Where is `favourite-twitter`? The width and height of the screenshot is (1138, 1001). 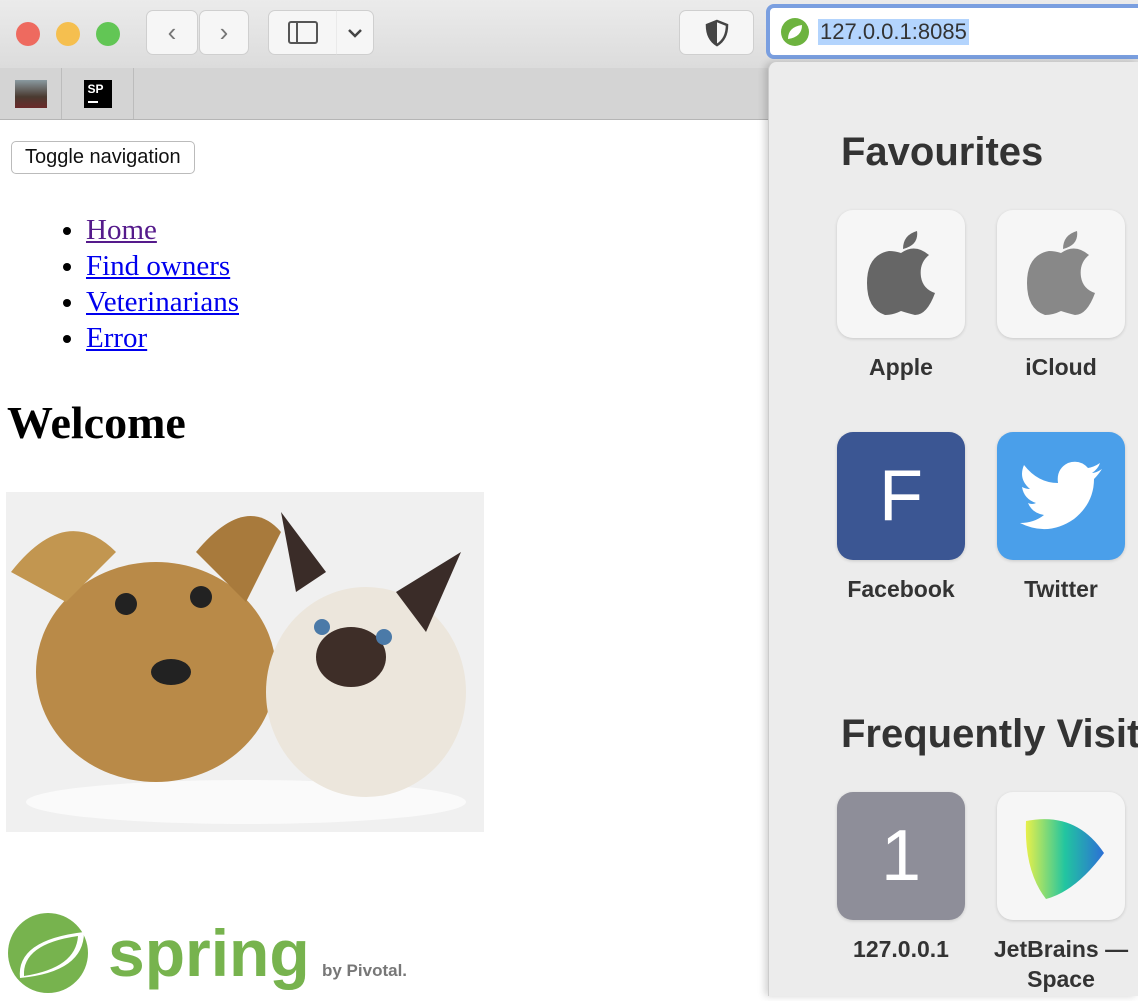
favourite-twitter is located at coordinates (1061, 496).